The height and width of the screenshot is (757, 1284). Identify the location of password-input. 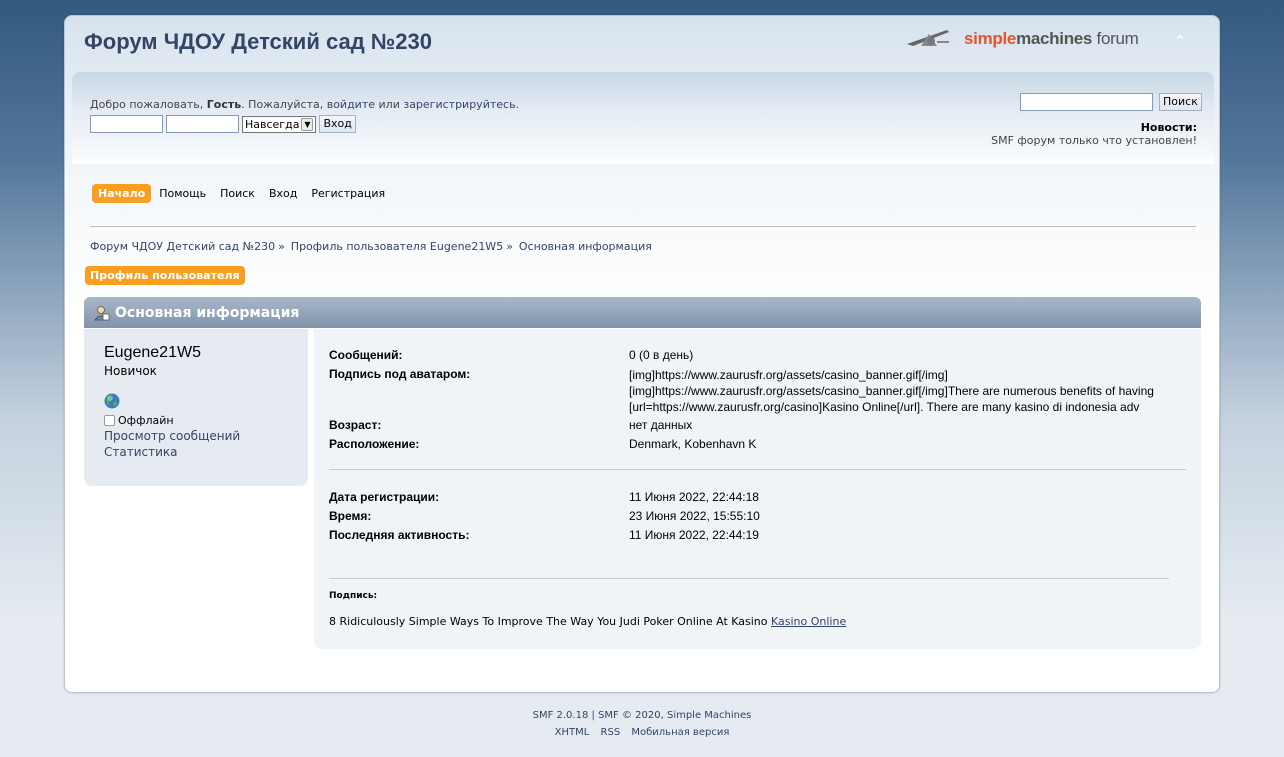
(202, 124).